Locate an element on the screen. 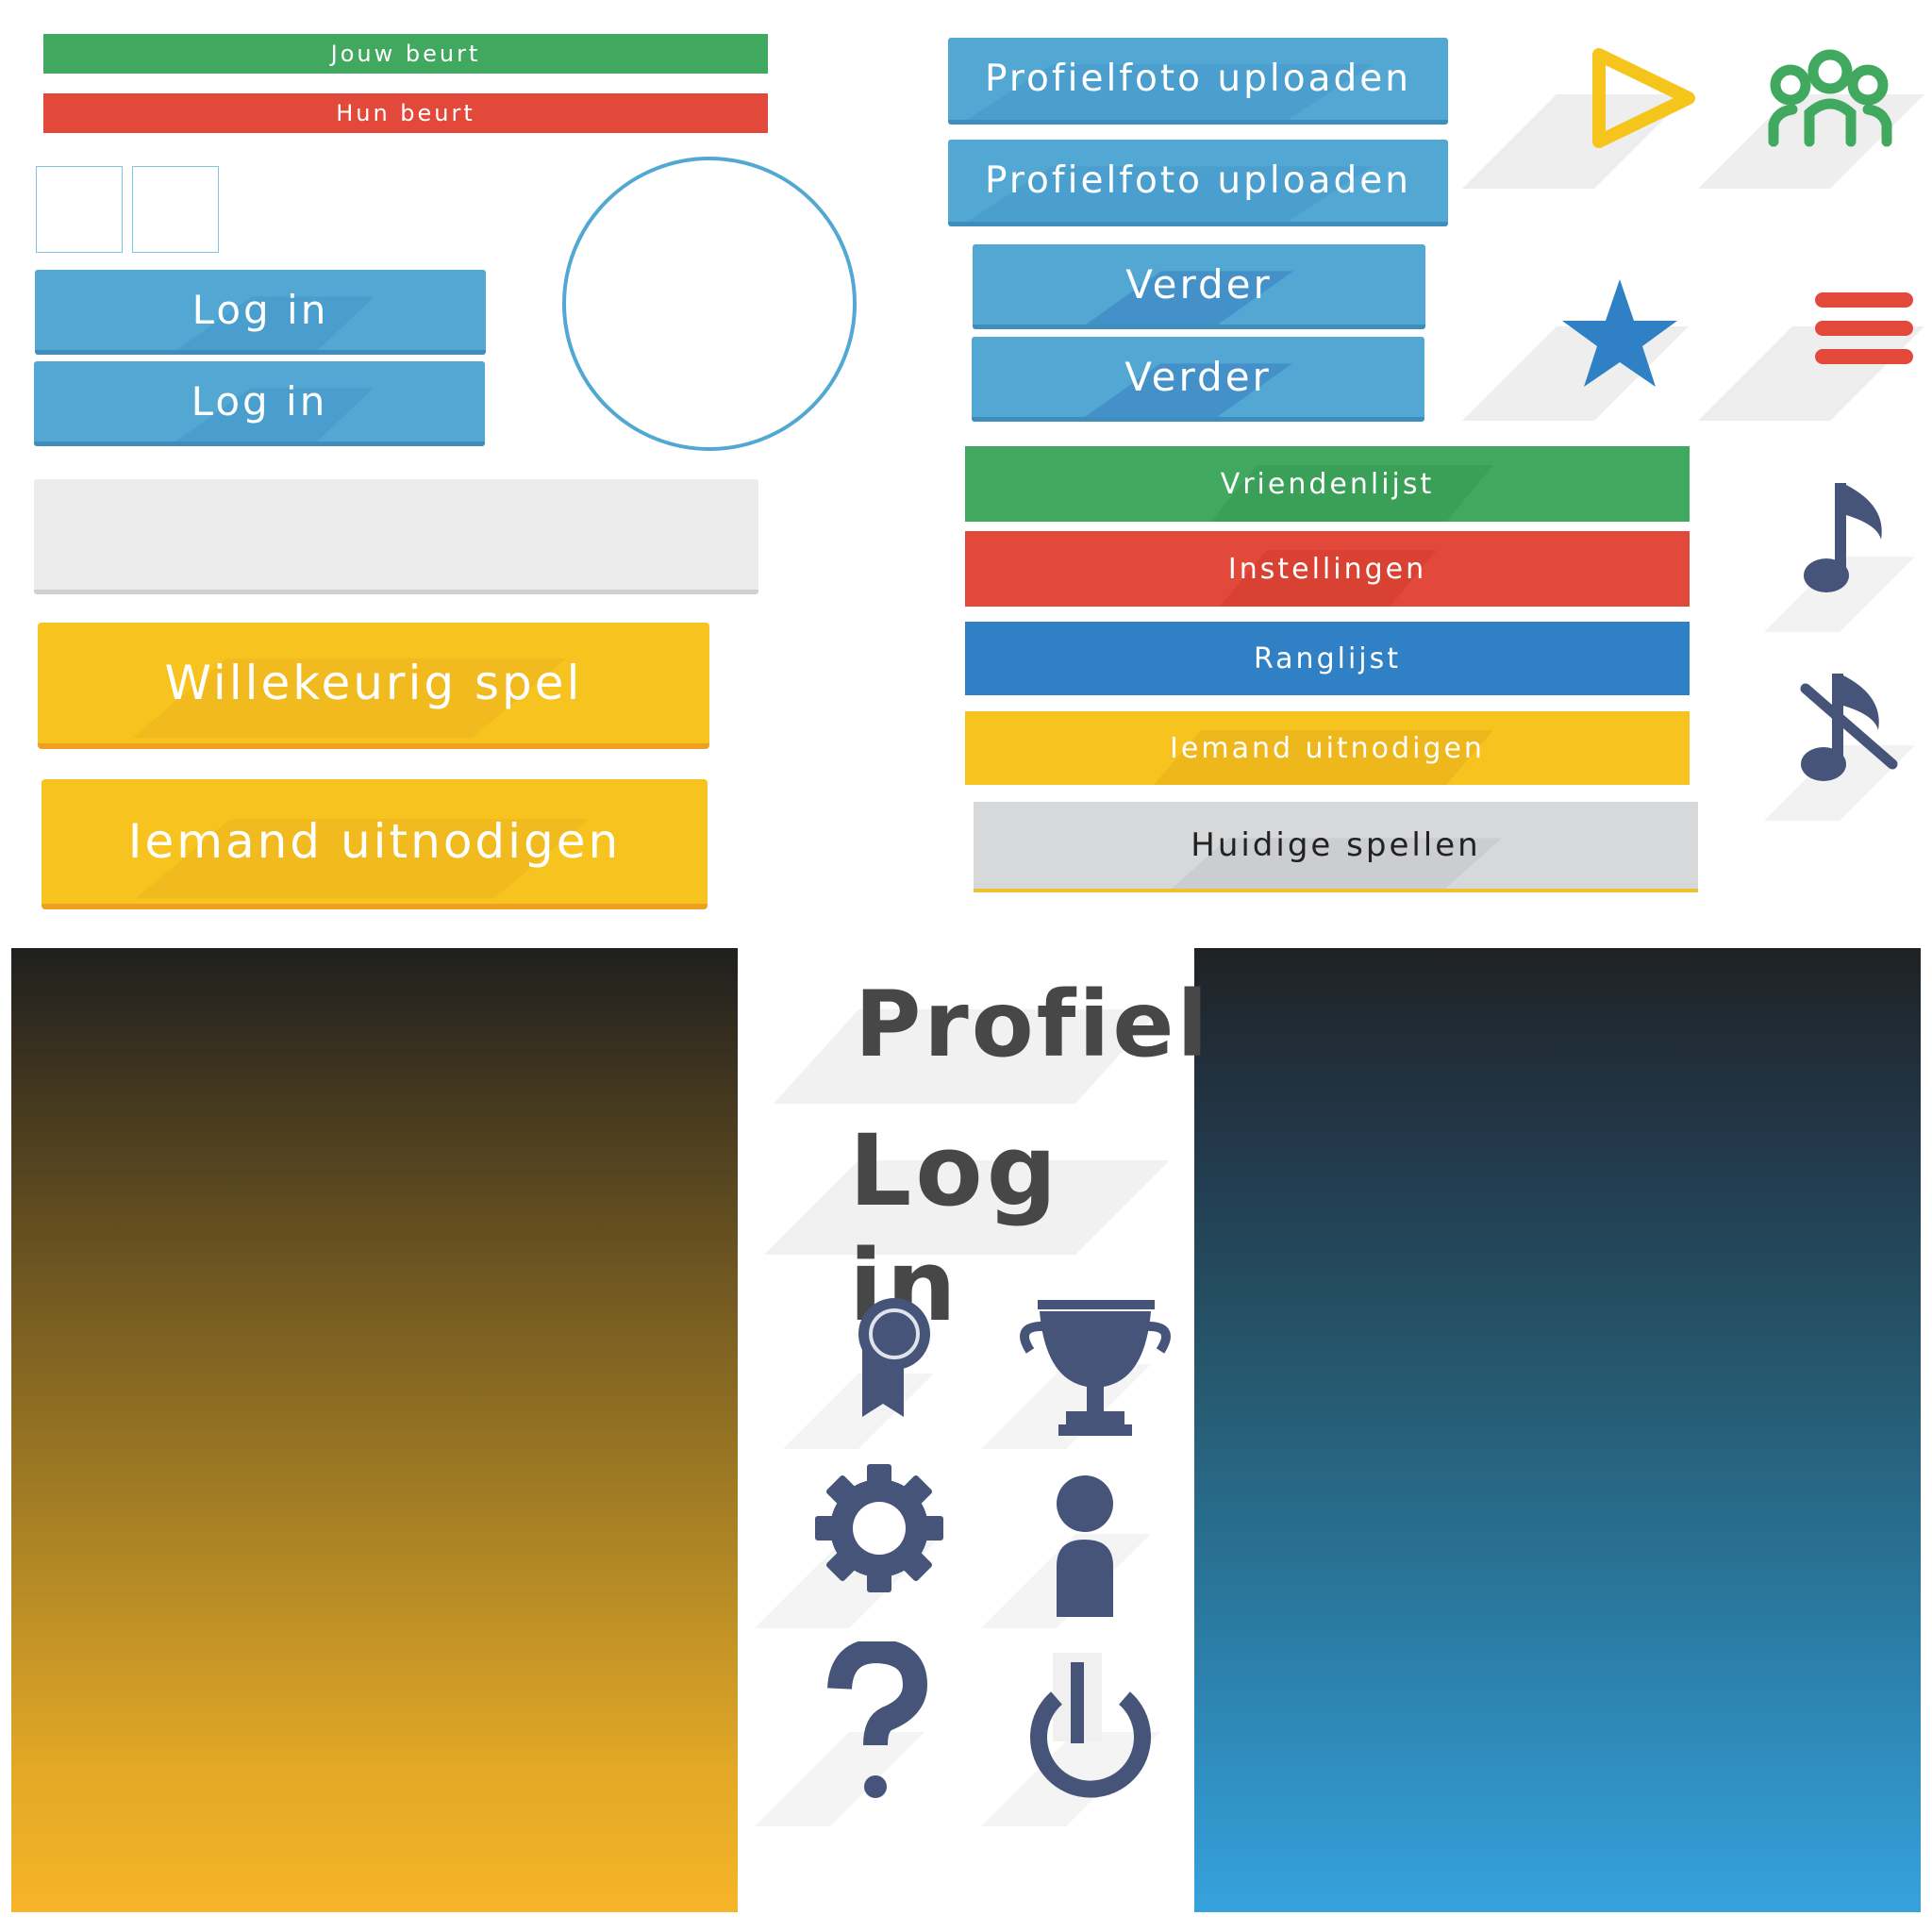 Image resolution: width=1932 pixels, height=1932 pixels. friends-list-label: Vriendenlijst is located at coordinates (1327, 484).